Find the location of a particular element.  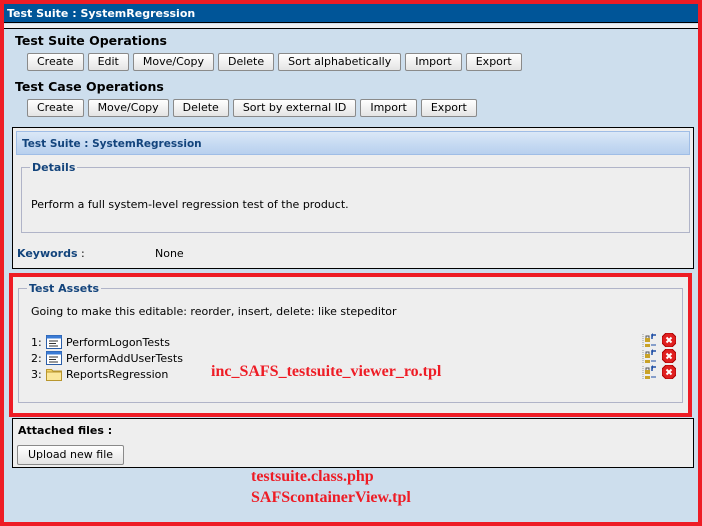

attached-files-label: Attached files : is located at coordinates (65, 430).